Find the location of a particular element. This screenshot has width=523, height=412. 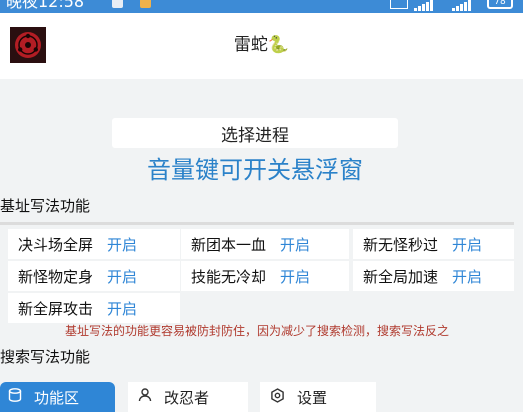

feature-cell: 新全屏攻击 开启 is located at coordinates (94, 308).